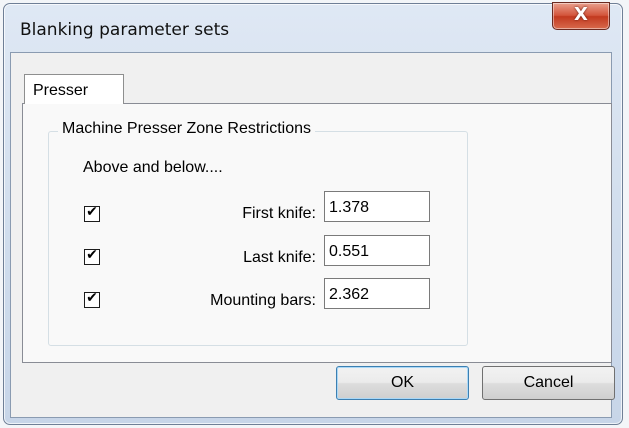  I want to click on mounting-bars-checkbox: ✔, so click(92, 299).